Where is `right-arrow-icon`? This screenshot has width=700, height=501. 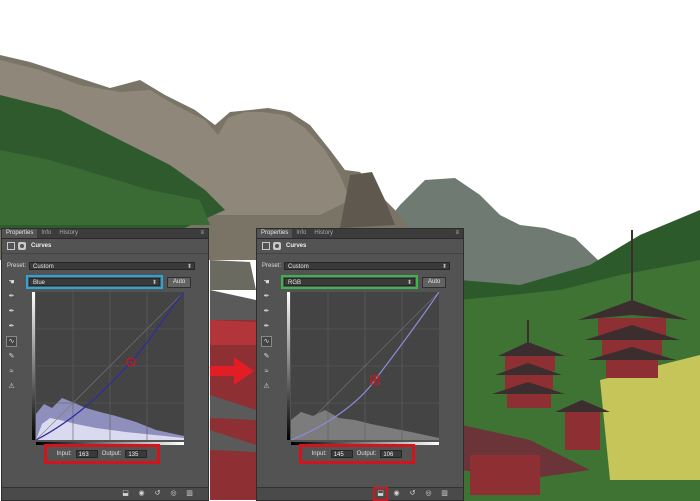
right-arrow-icon is located at coordinates (232, 371).